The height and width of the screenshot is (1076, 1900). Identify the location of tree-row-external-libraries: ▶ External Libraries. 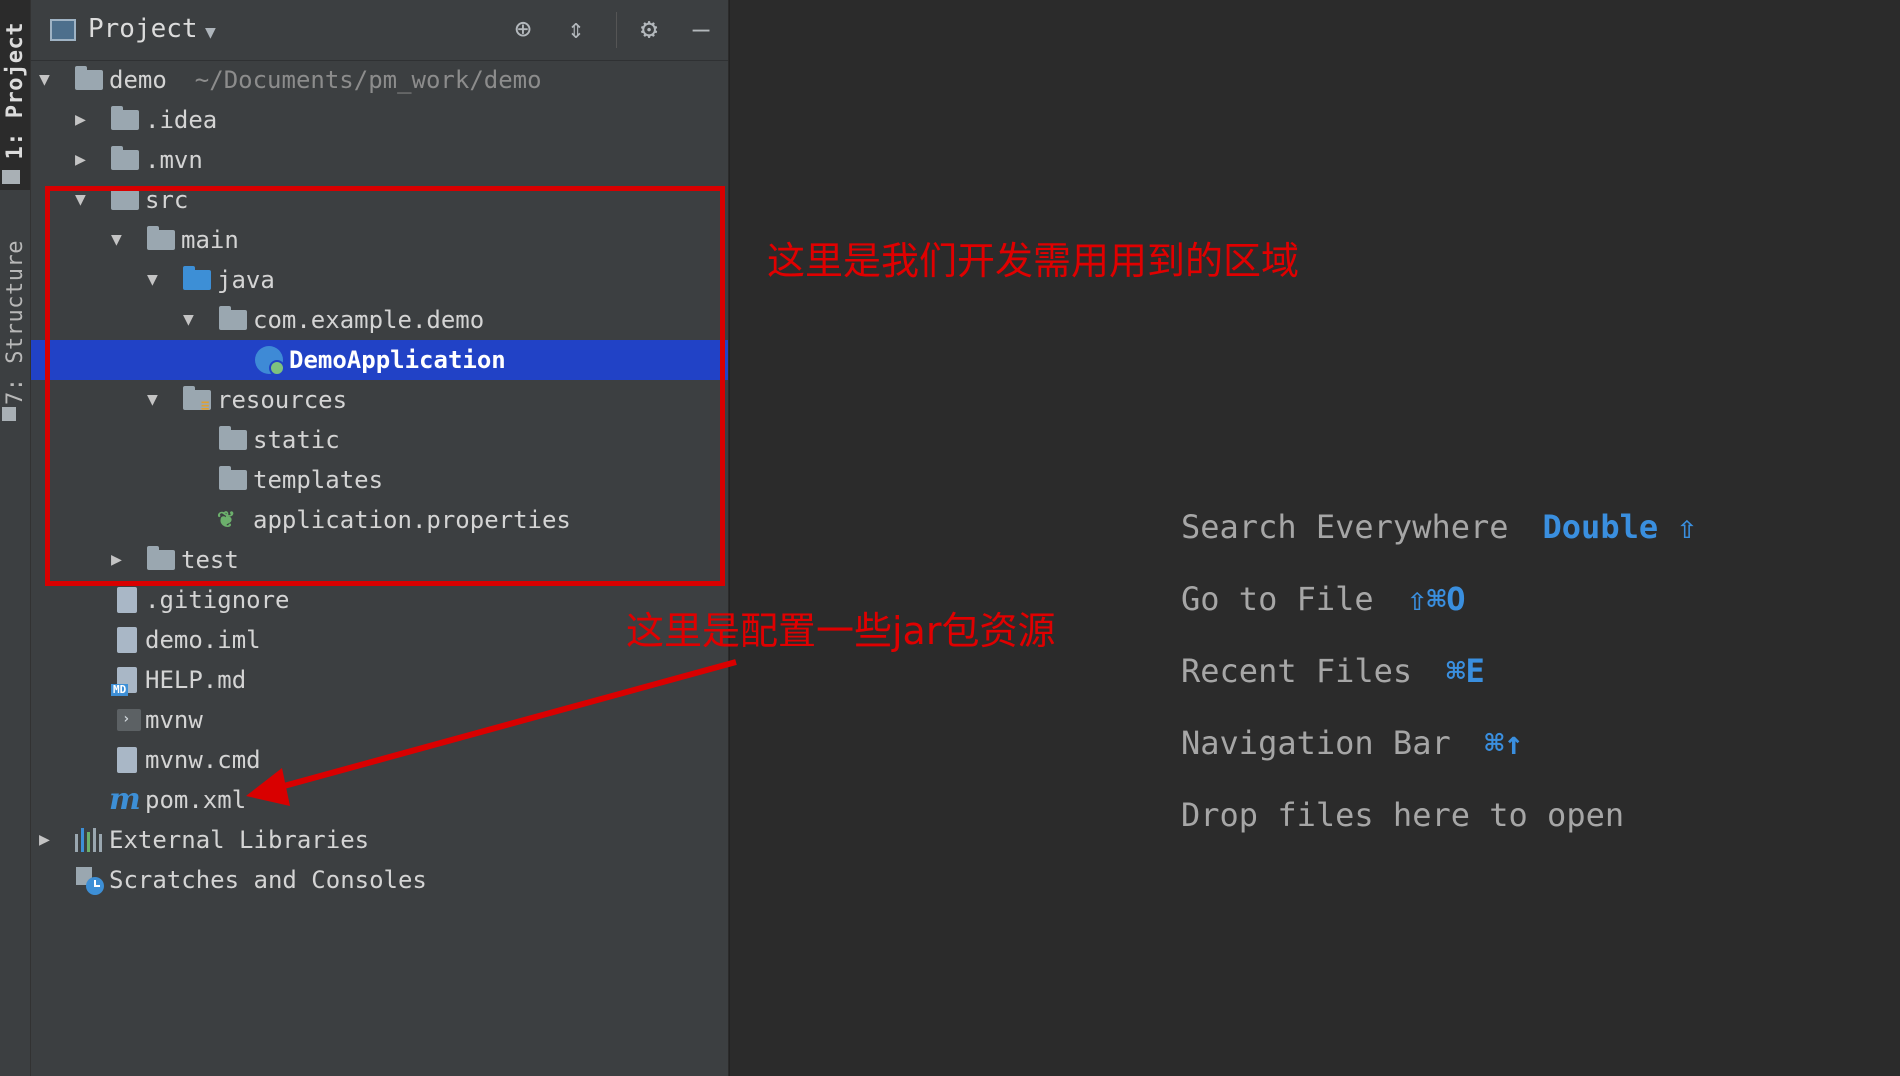
(379, 840).